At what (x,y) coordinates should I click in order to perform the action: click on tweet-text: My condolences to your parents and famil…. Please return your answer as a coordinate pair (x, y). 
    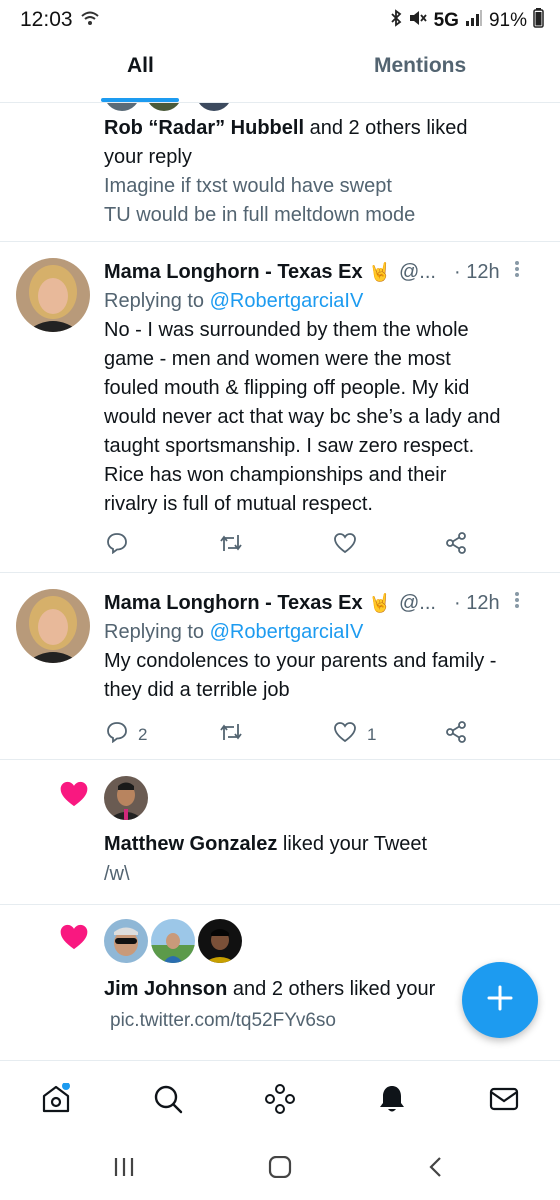
    Looking at the image, I should click on (300, 675).